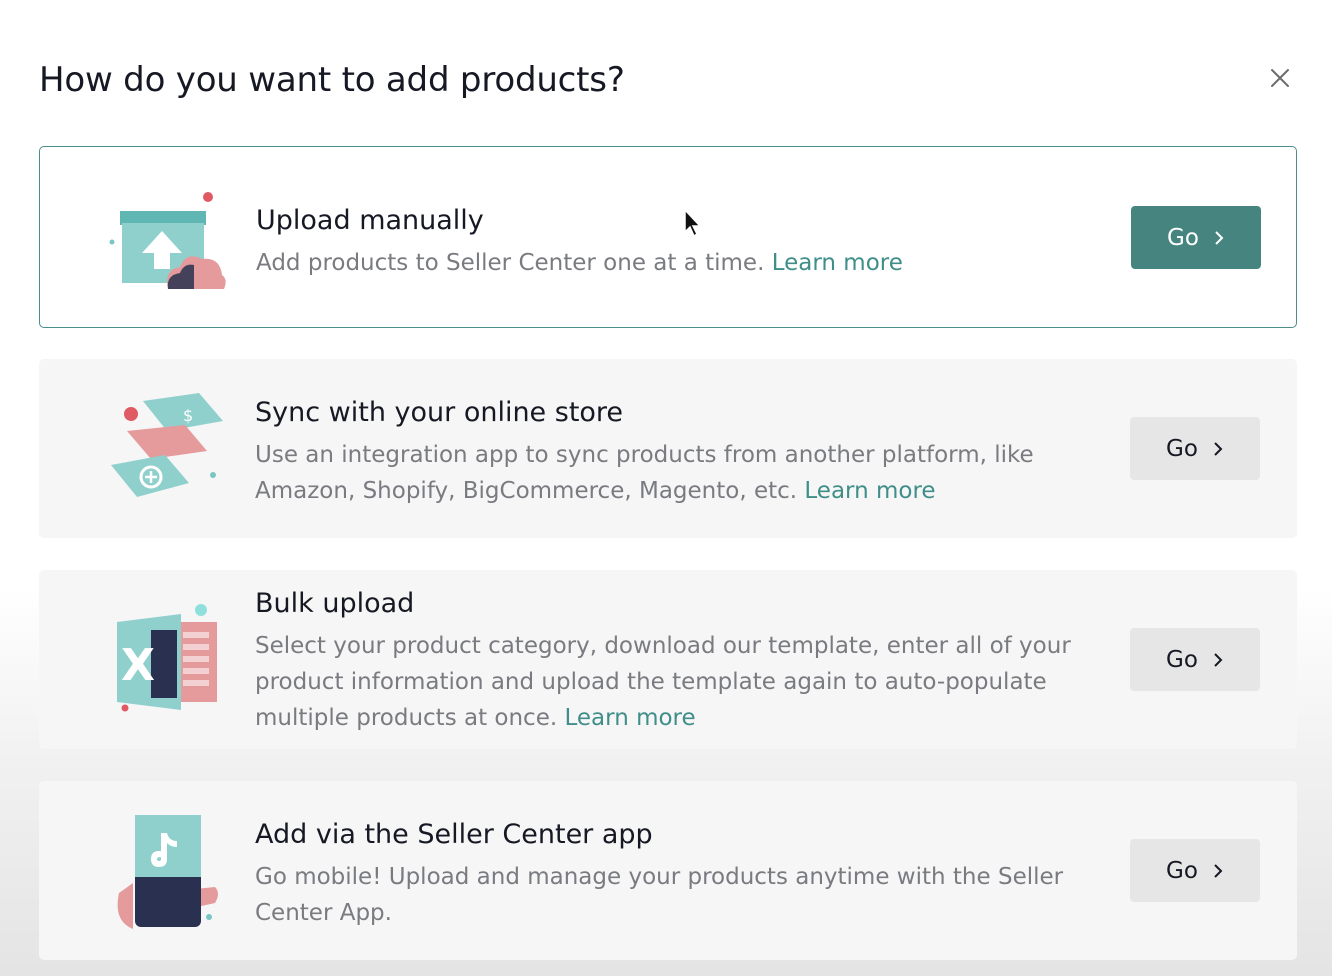 This screenshot has width=1332, height=976. What do you see at coordinates (370, 220) in the screenshot?
I see `option-title: Upload manually` at bounding box center [370, 220].